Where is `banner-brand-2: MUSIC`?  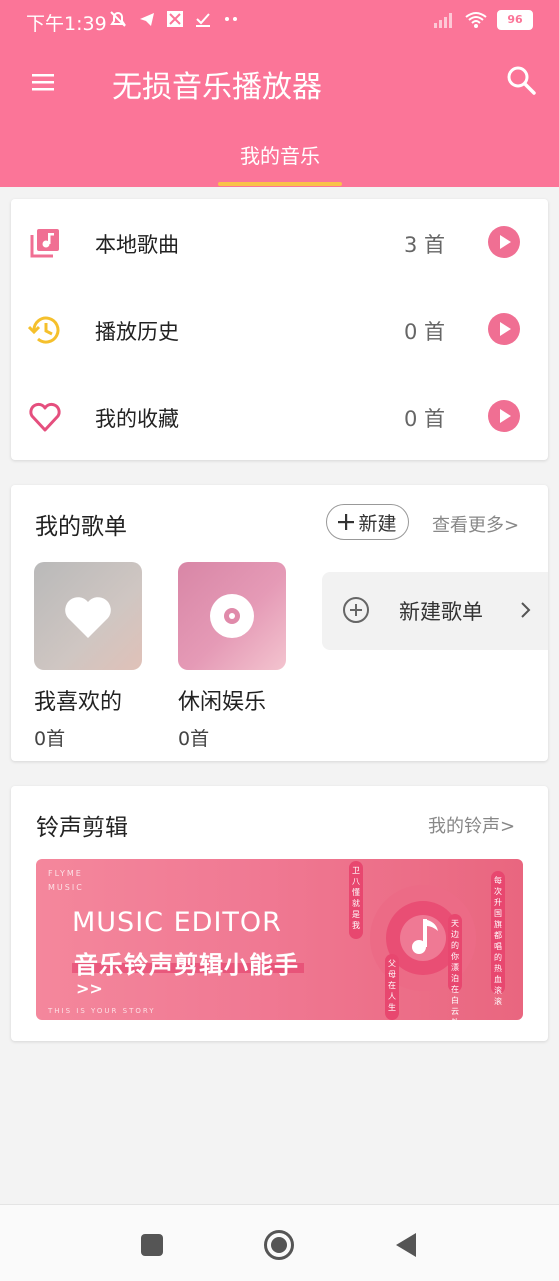 banner-brand-2: MUSIC is located at coordinates (66, 887).